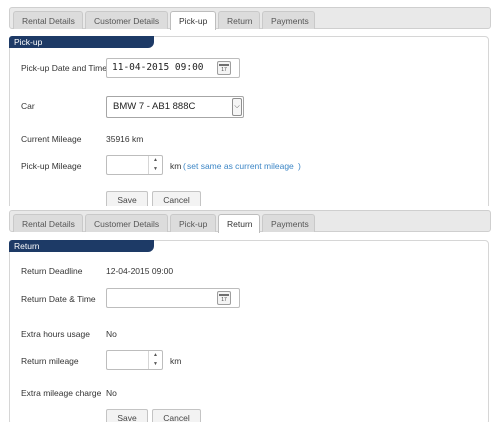 The image size is (500, 422). What do you see at coordinates (111, 393) in the screenshot?
I see `extra-mileage-charge-value: No` at bounding box center [111, 393].